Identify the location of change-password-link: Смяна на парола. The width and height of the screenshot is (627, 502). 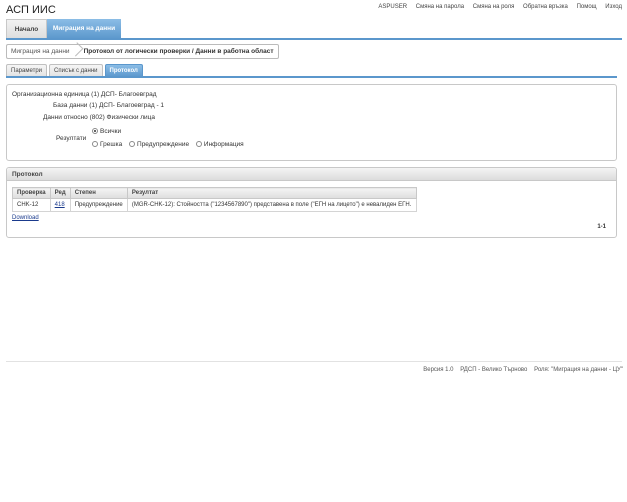
(440, 7).